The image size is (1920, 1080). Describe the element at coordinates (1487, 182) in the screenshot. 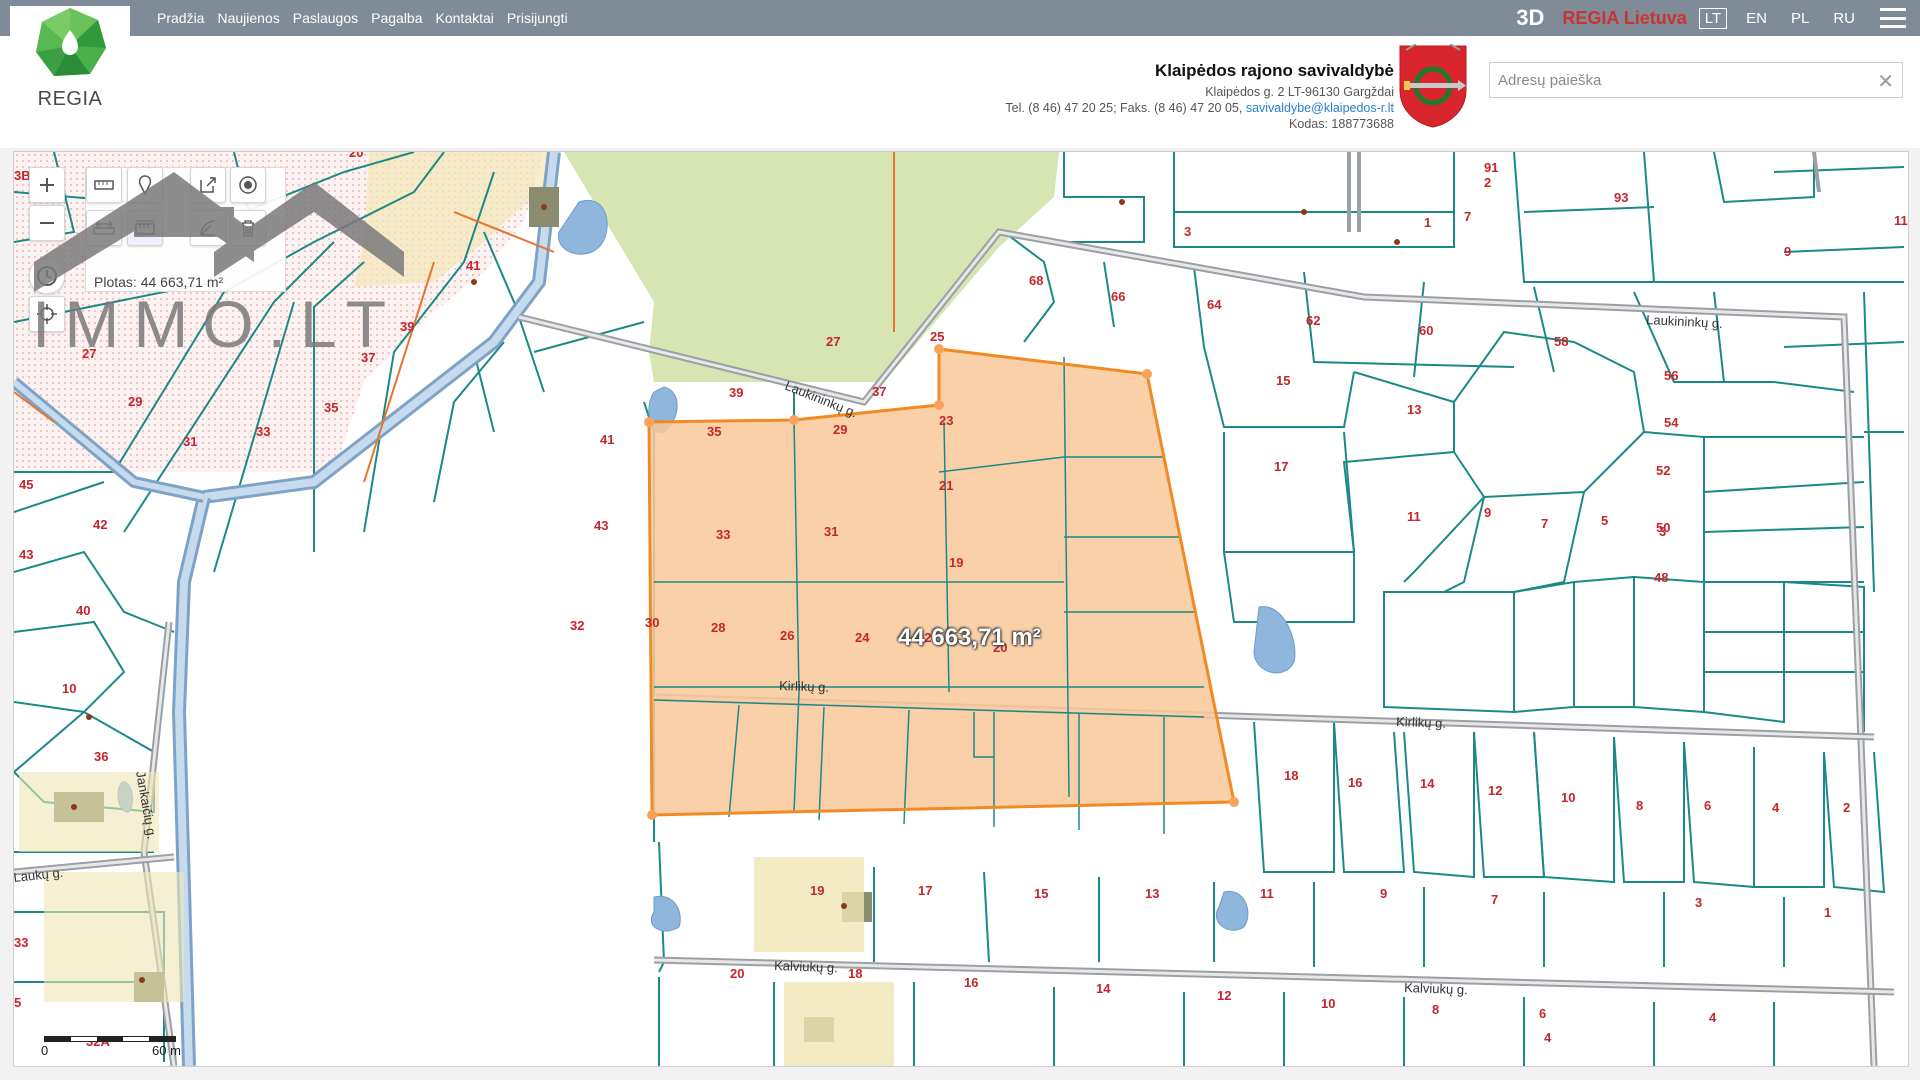

I see `parcel-number: 2` at that location.